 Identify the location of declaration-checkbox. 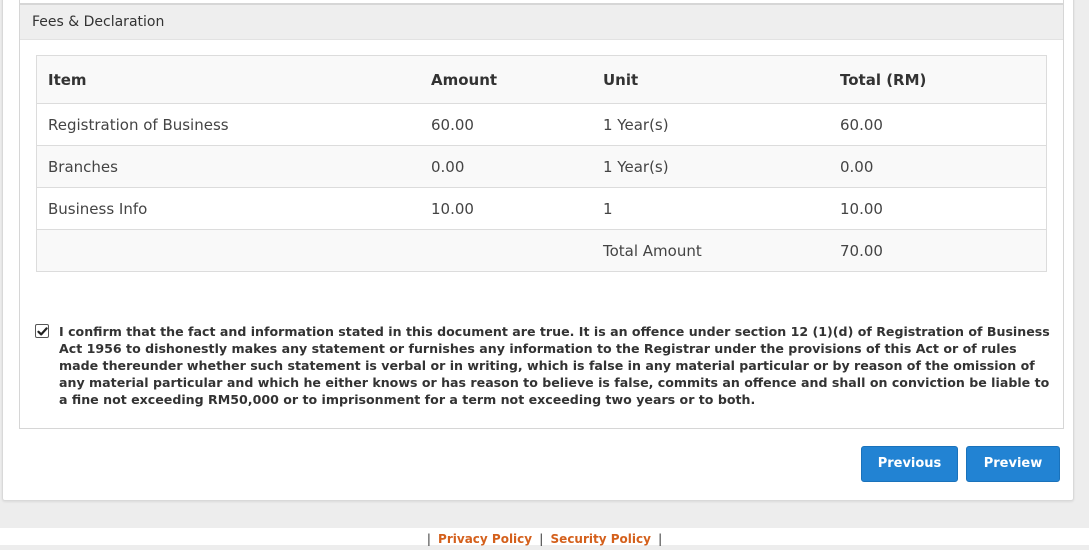
(42, 331).